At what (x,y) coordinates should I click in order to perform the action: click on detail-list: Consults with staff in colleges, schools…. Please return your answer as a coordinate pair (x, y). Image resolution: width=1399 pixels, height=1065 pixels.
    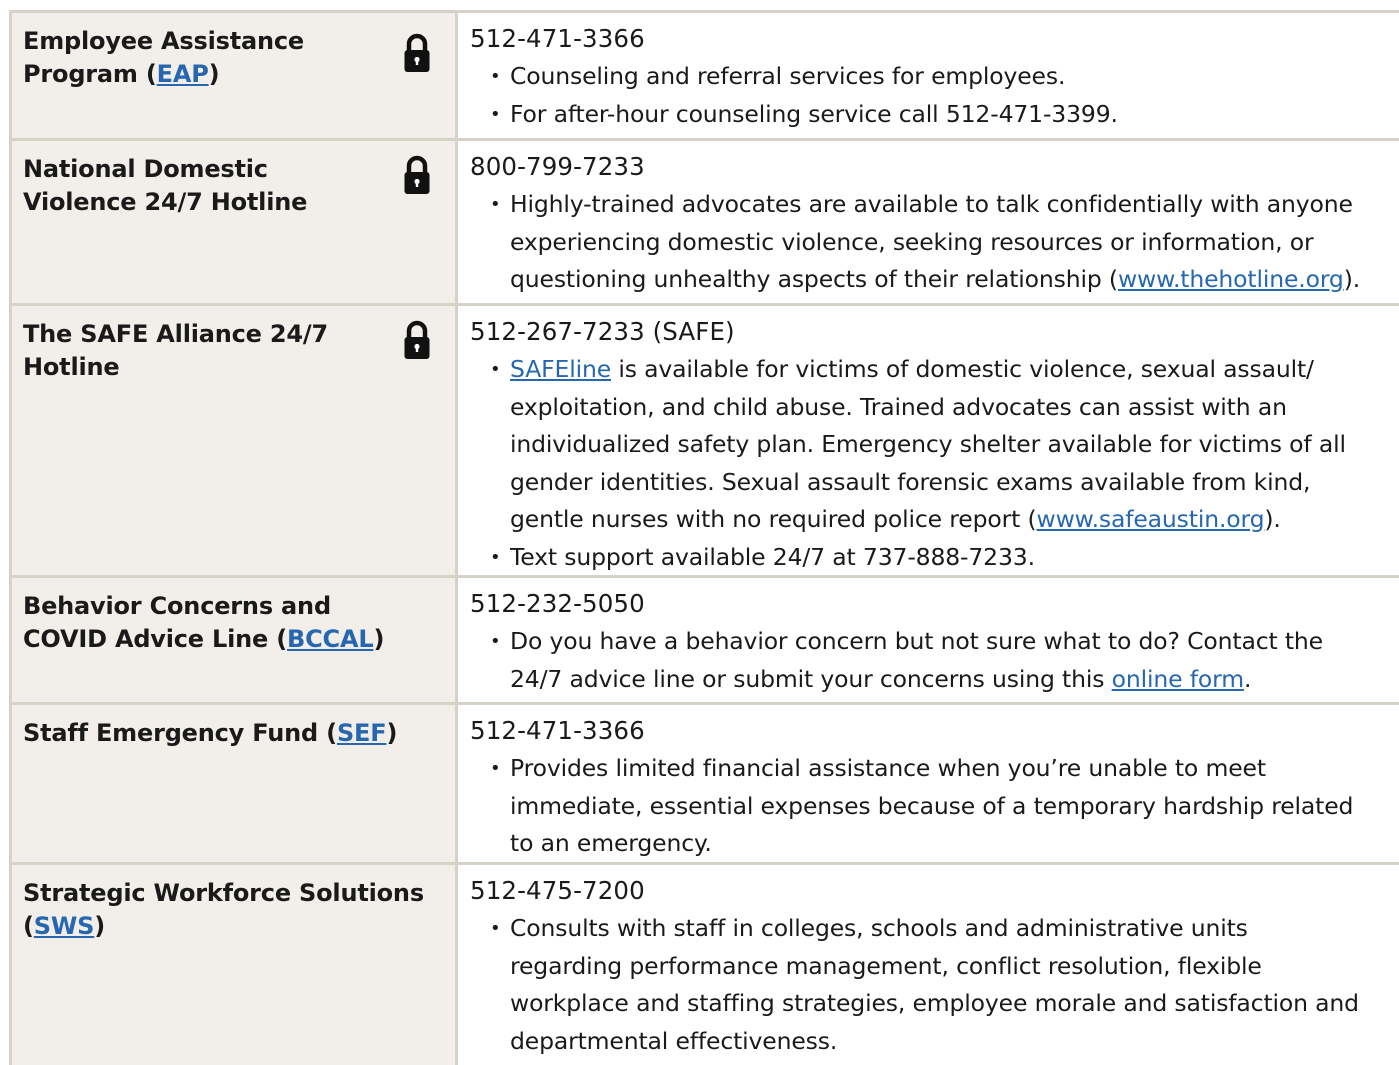
    Looking at the image, I should click on (934, 985).